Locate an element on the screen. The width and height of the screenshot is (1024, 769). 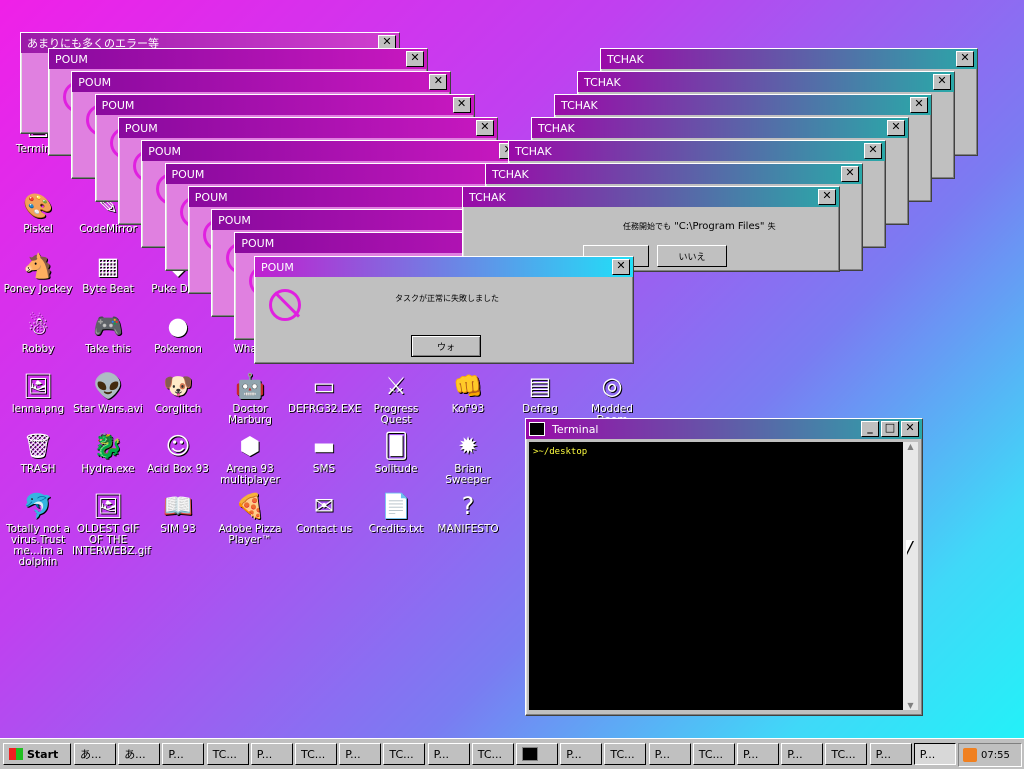
desktop-icon-lenna: 🖼 lenna.png is located at coordinates (38, 392).